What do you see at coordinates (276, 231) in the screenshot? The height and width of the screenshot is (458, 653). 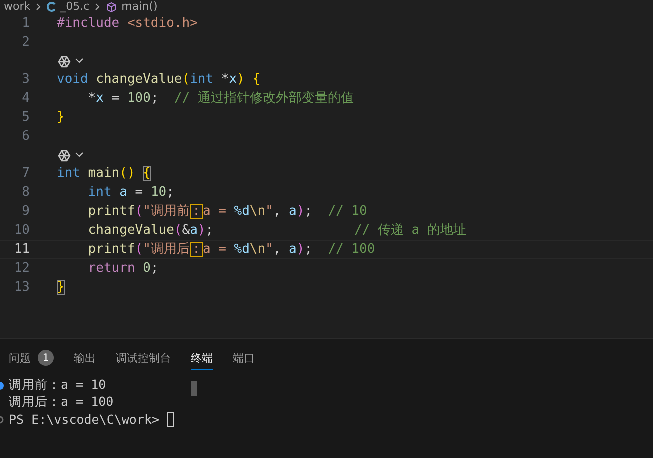 I see `code-line: changeValue(&a); // 传递 a 的地址` at bounding box center [276, 231].